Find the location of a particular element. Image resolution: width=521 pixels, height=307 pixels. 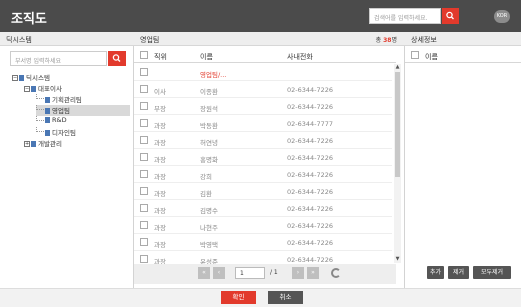

cell-position: 이사 is located at coordinates (160, 92).